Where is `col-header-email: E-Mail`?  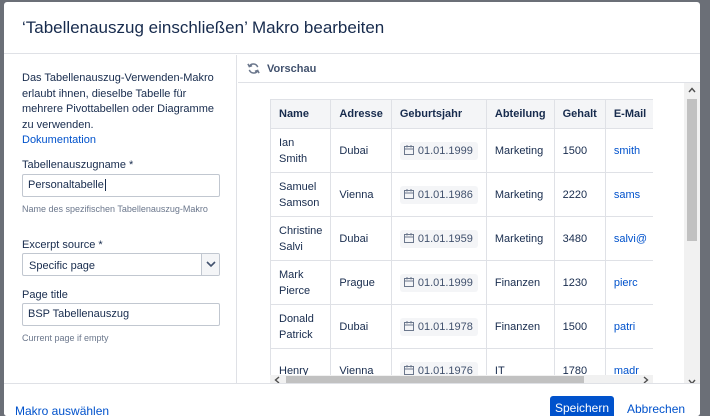
col-header-email: E-Mail is located at coordinates (628, 114).